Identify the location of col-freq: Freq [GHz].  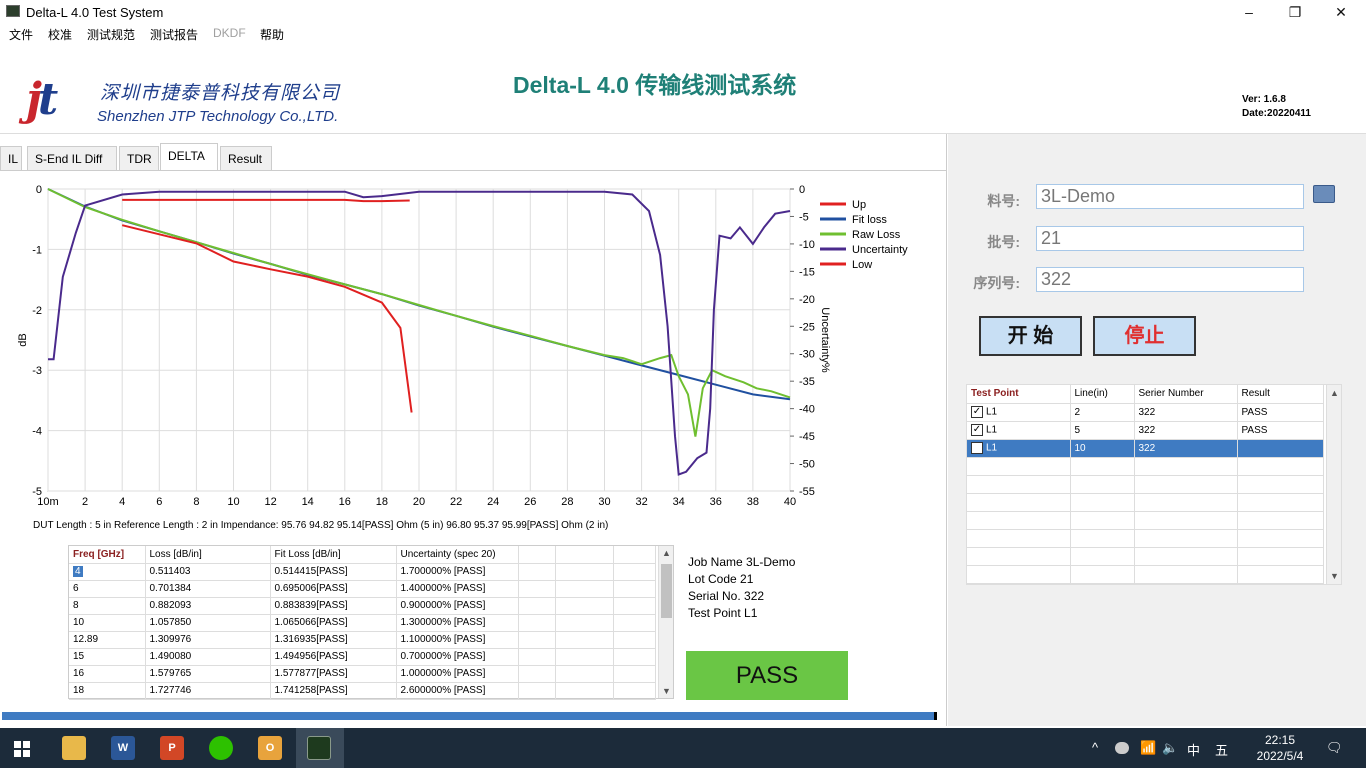
(107, 555).